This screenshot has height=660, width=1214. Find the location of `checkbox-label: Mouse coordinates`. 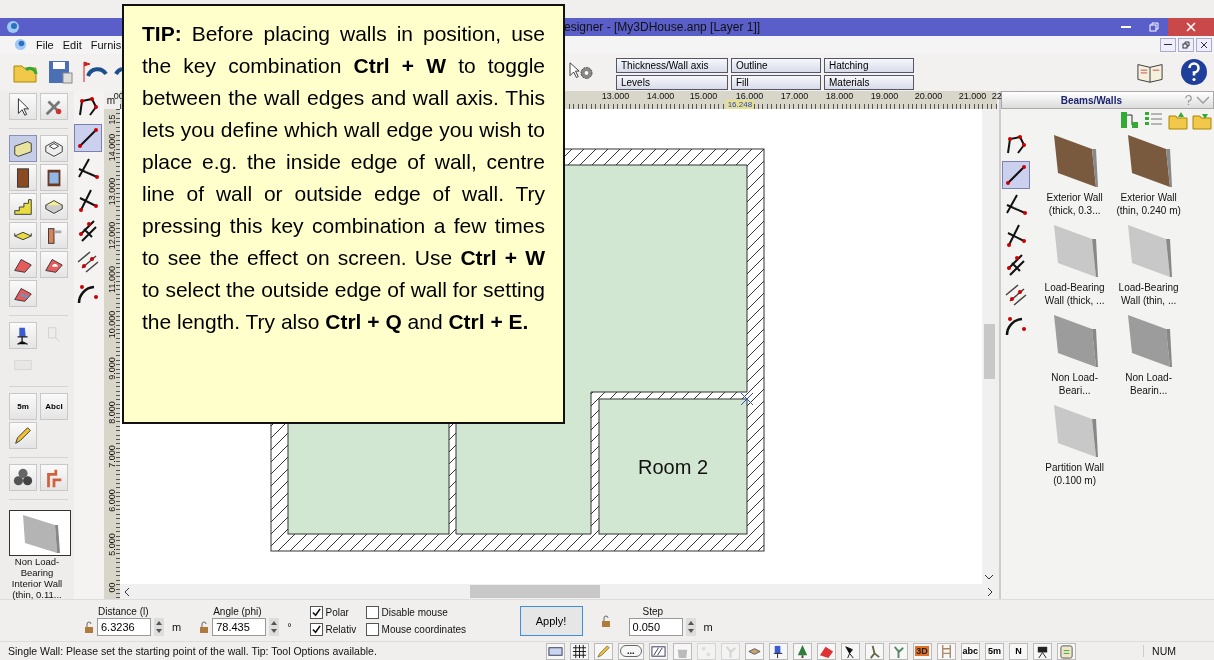

checkbox-label: Mouse coordinates is located at coordinates (424, 629).